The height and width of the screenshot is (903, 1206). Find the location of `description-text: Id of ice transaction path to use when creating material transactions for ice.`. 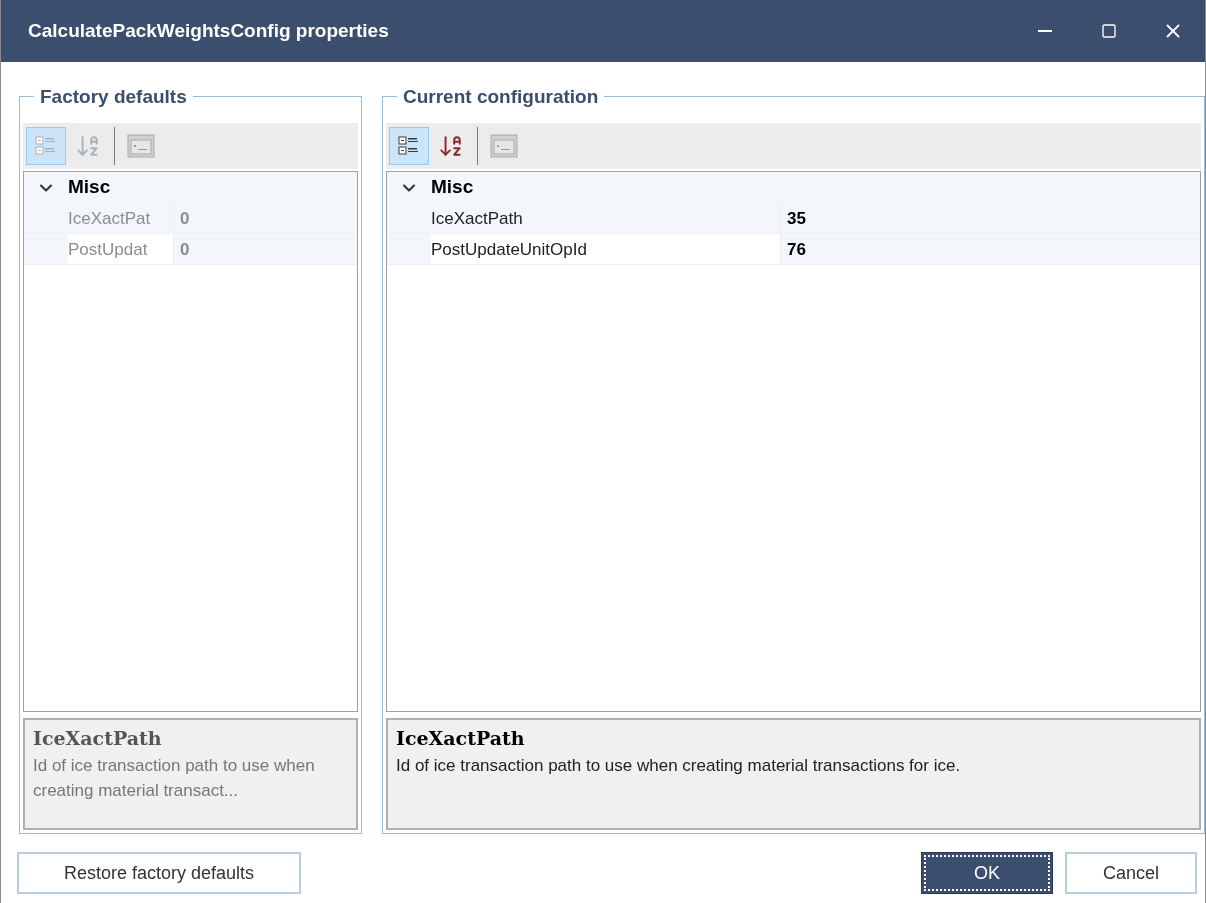

description-text: Id of ice transaction path to use when creating material transactions for ice. is located at coordinates (679, 765).